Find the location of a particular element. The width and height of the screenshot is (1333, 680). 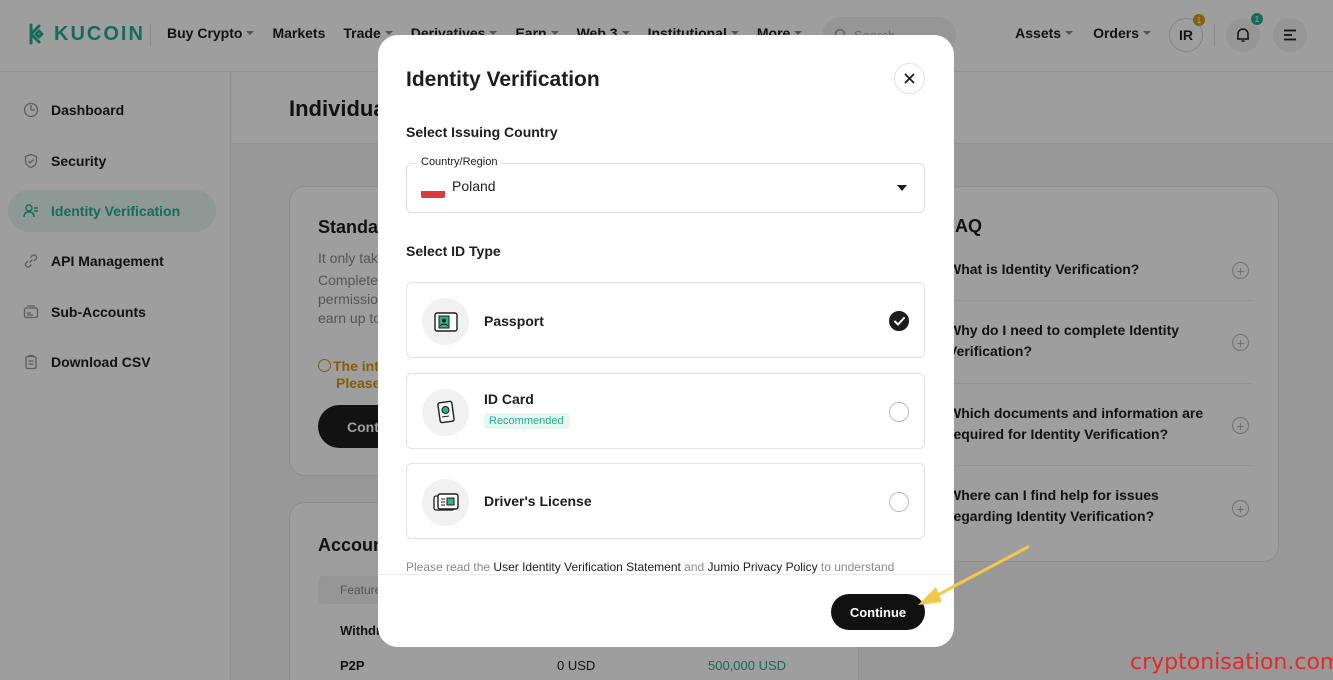

verification-statement-link: User Identity Verification Statement is located at coordinates (586, 567).